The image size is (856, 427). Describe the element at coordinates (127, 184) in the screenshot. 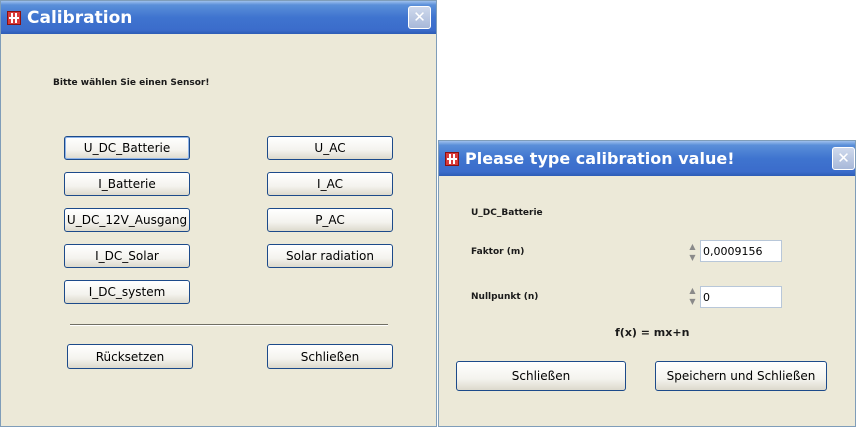

I see `sensor-button-i-batterie: I_Batterie` at that location.